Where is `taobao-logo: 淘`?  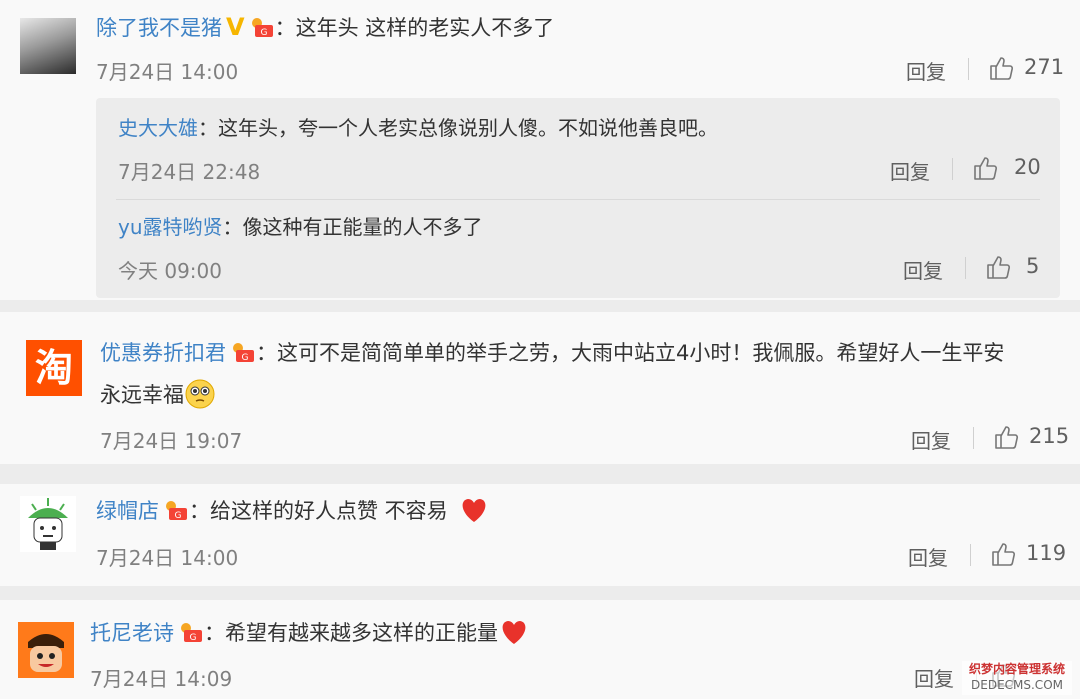
taobao-logo: 淘 is located at coordinates (53, 368).